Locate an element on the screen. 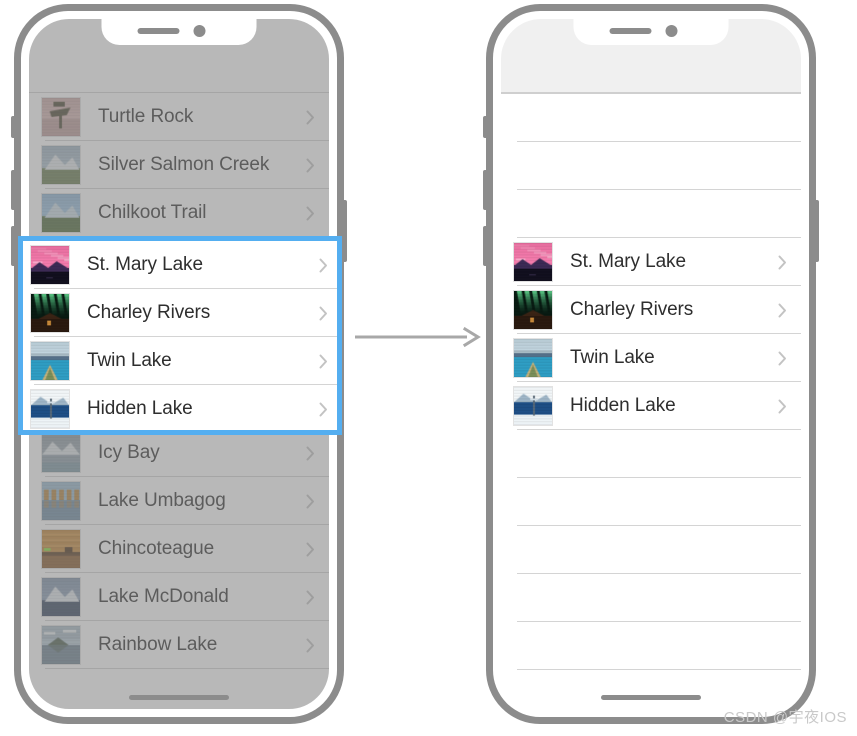  table-row: Chilkoot Trail is located at coordinates (179, 213).